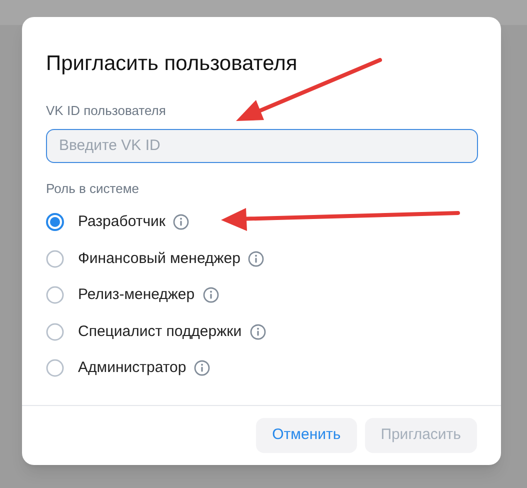  I want to click on role-label: Релиз-менеджер, so click(136, 295).